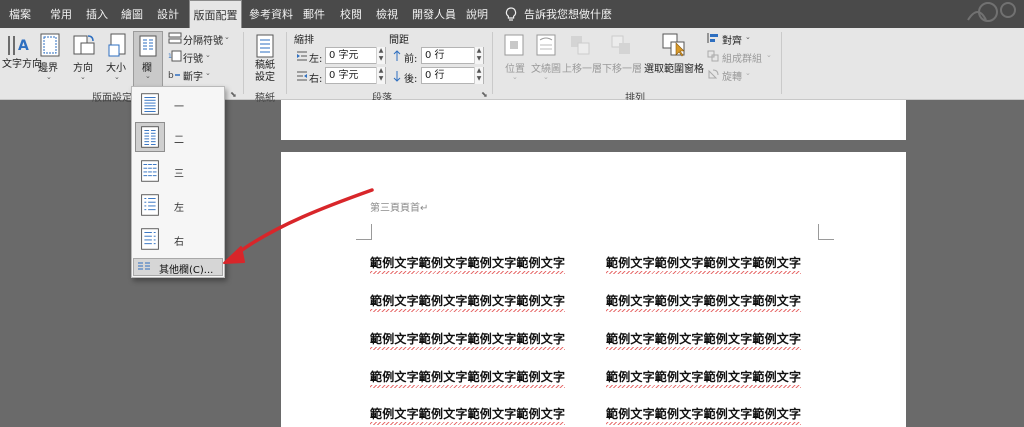 The height and width of the screenshot is (427, 1024). What do you see at coordinates (193, 75) in the screenshot?
I see `hyphenation-button: 斷字` at bounding box center [193, 75].